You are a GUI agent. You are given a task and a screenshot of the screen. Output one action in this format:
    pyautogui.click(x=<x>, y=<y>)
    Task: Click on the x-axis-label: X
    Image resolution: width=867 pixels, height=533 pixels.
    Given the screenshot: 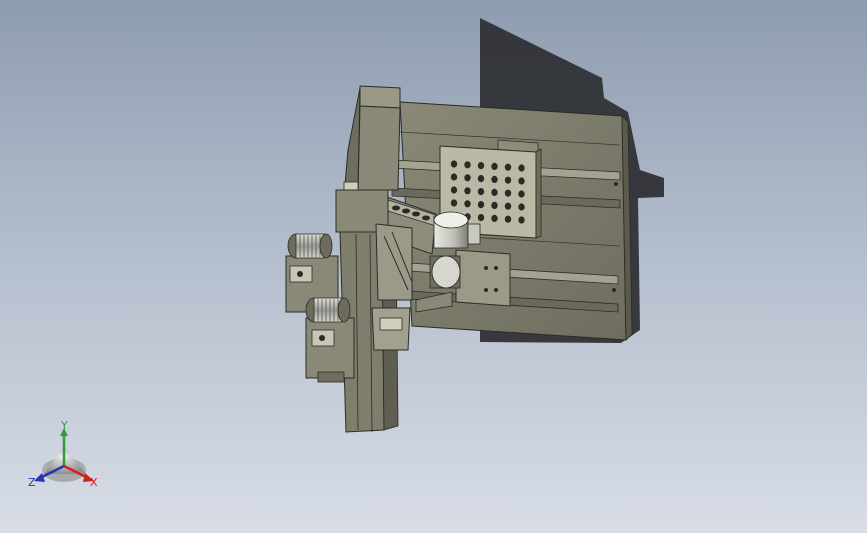 What is the action you would take?
    pyautogui.click(x=94, y=482)
    